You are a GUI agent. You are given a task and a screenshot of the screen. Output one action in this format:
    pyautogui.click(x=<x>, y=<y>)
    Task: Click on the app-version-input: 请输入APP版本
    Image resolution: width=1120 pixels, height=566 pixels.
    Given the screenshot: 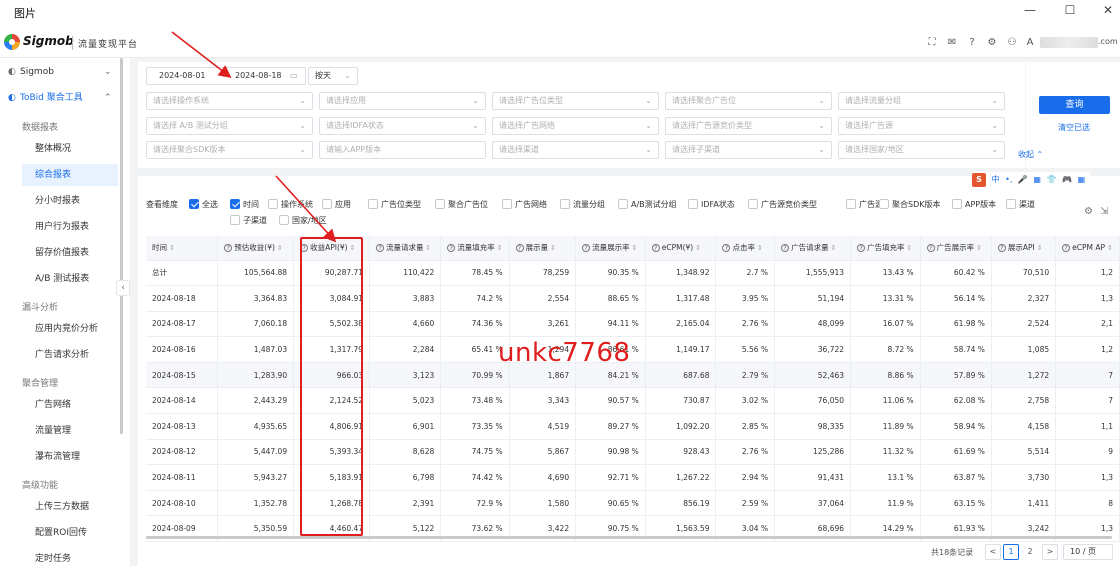 What is the action you would take?
    pyautogui.click(x=402, y=150)
    